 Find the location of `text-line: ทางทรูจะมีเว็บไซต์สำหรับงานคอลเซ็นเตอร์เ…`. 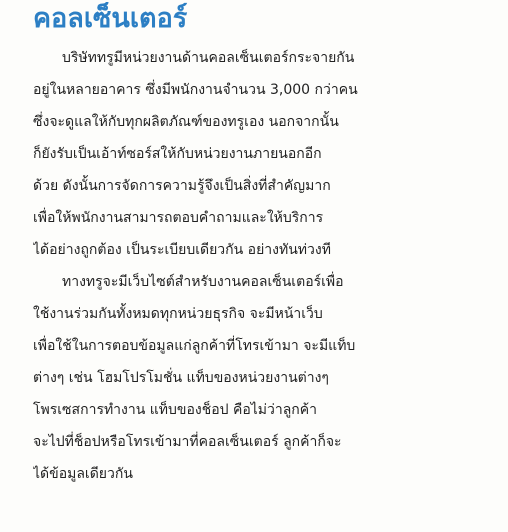

text-line: ทางทรูจะมีเว็บไซต์สำหรับงานคอลเซ็นเตอร์เ… is located at coordinates (203, 282).